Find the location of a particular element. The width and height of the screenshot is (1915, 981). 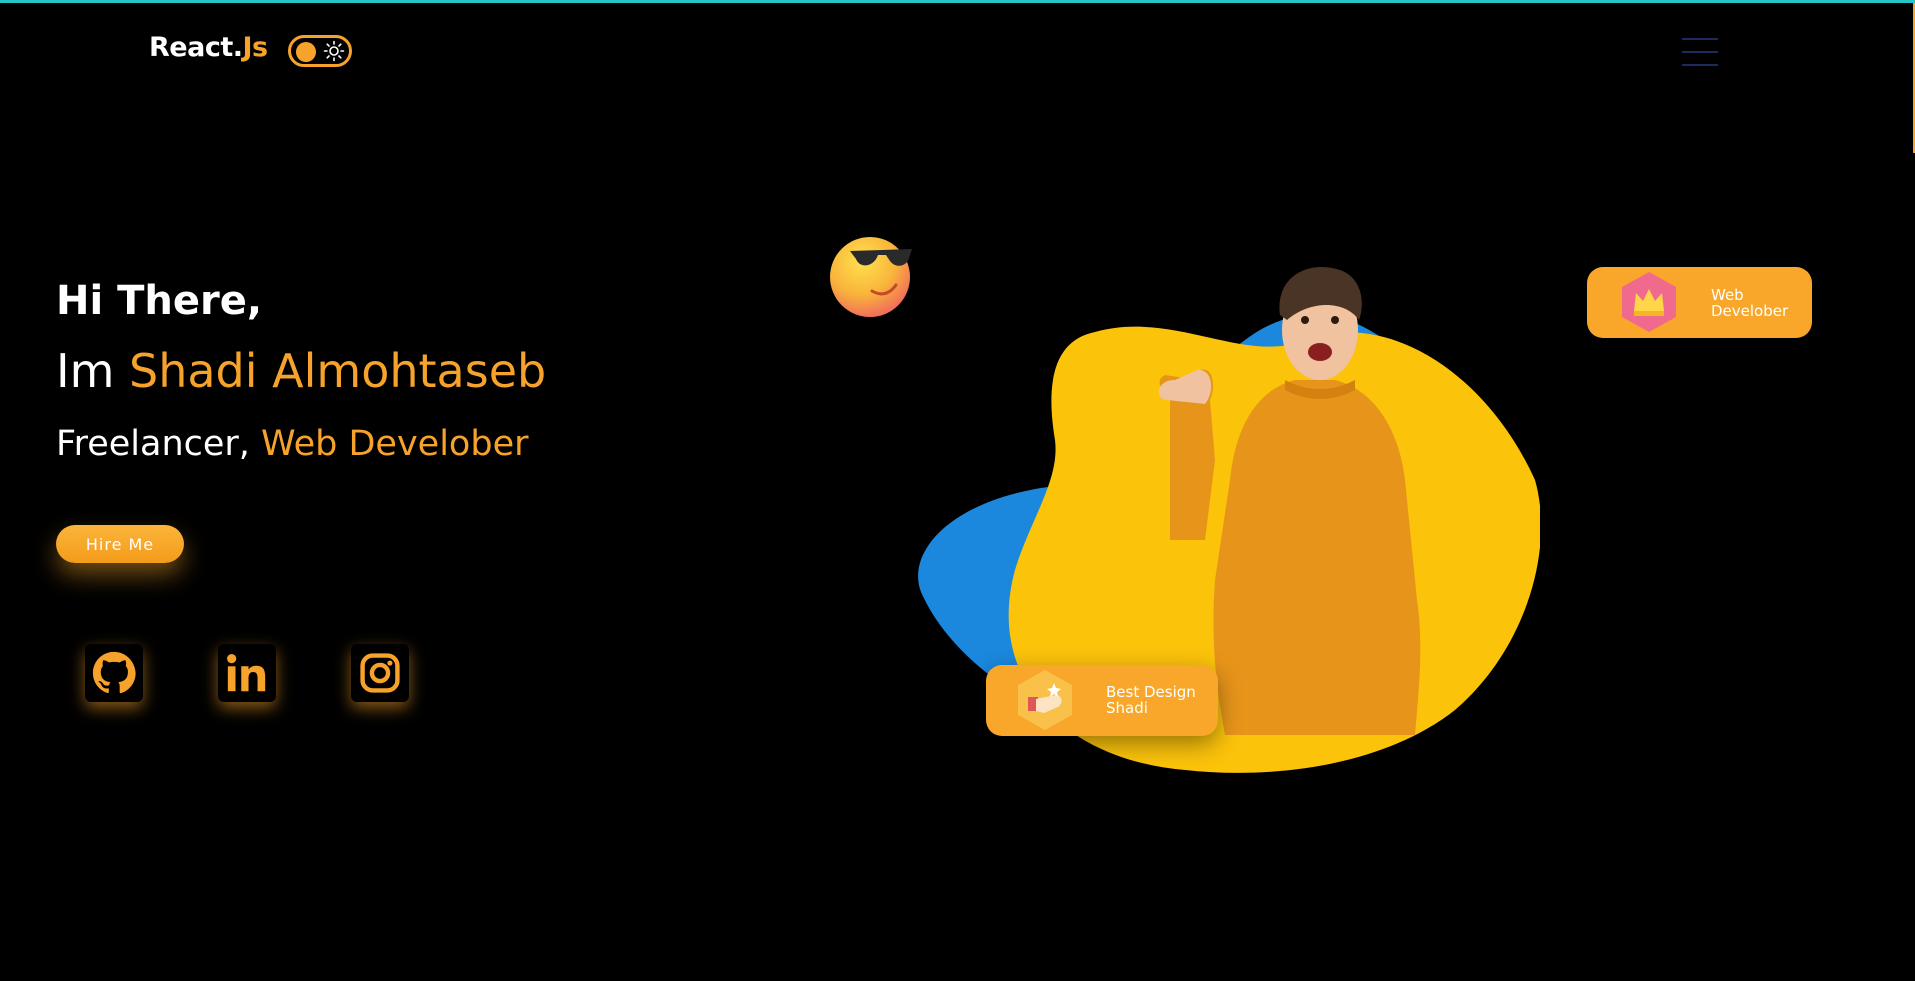

github-icon is located at coordinates (114, 672).